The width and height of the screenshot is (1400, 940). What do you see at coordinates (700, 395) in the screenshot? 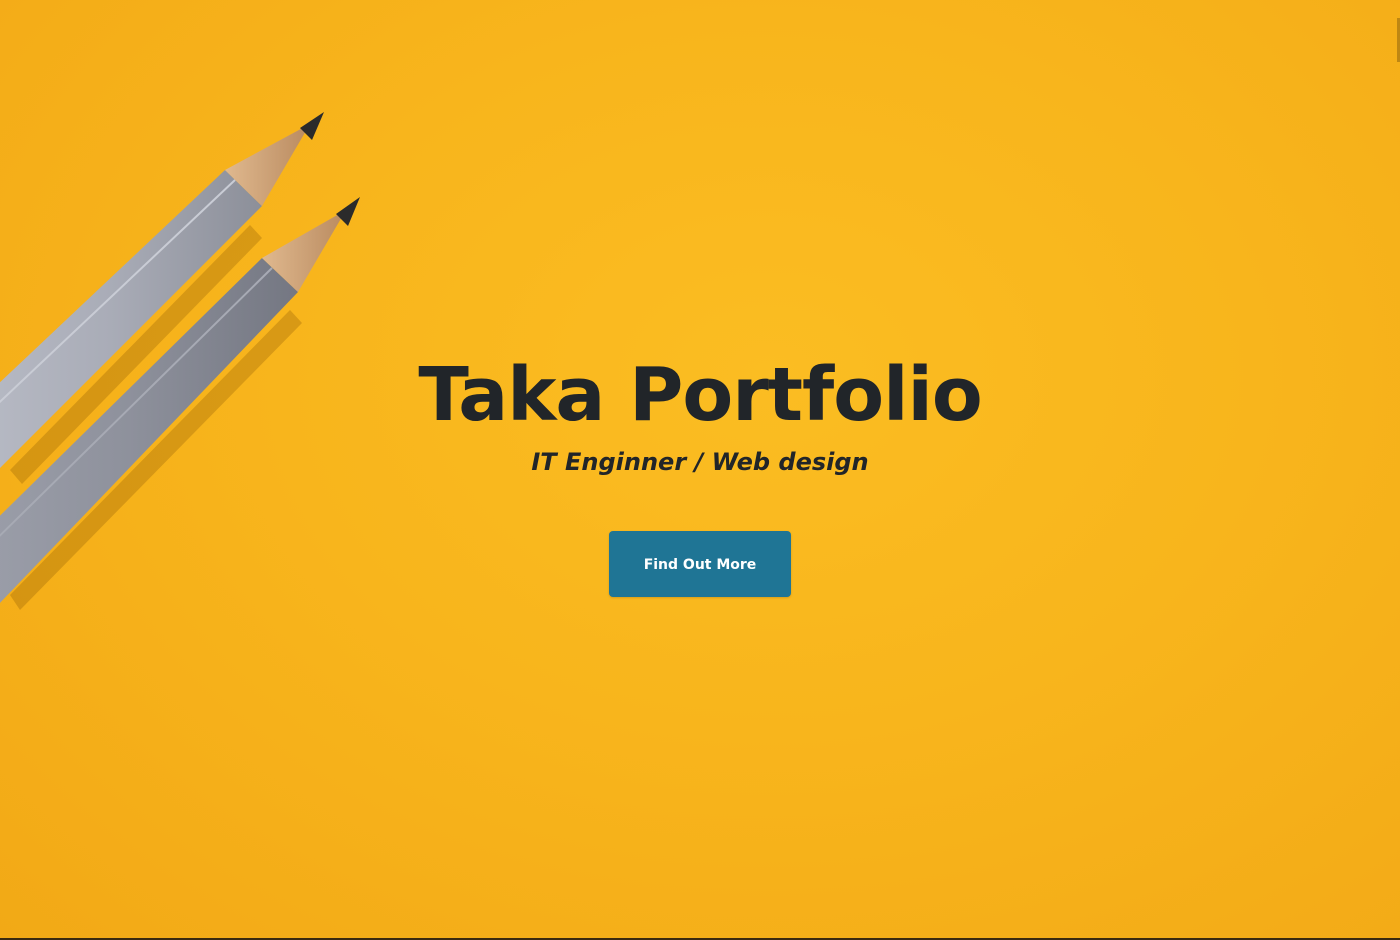
I see `page-title: Taka Portfolio` at bounding box center [700, 395].